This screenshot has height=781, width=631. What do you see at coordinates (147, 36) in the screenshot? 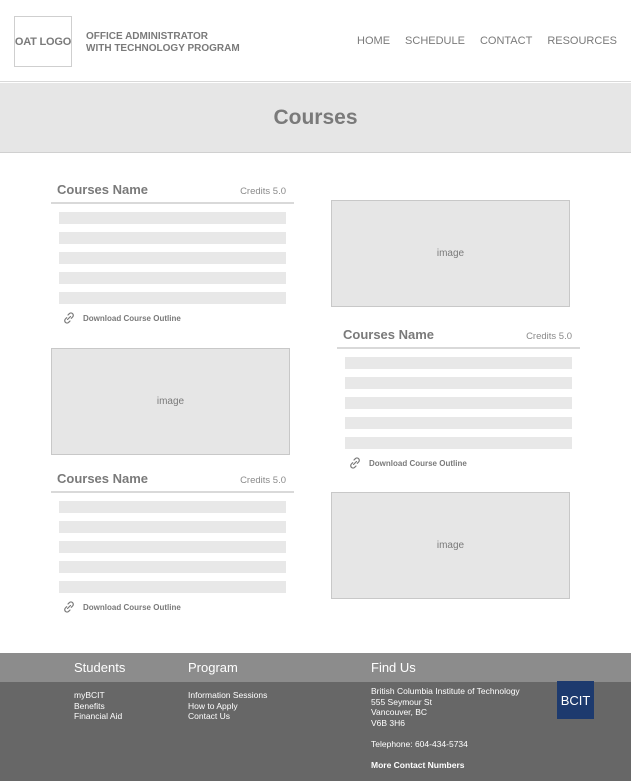
I see `program-title-line1: OFFICE ADMINISTRATOR` at bounding box center [147, 36].